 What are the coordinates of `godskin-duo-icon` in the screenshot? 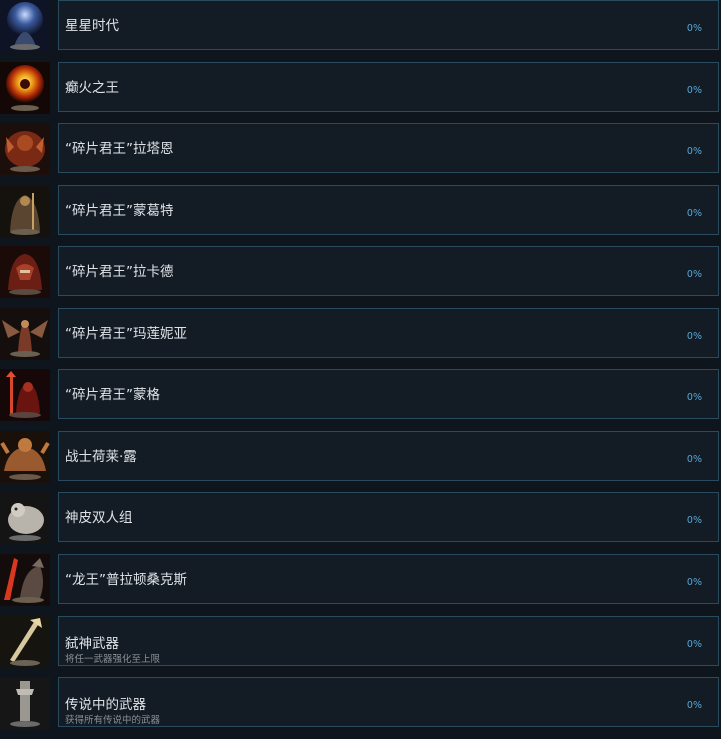 It's located at (25, 518).